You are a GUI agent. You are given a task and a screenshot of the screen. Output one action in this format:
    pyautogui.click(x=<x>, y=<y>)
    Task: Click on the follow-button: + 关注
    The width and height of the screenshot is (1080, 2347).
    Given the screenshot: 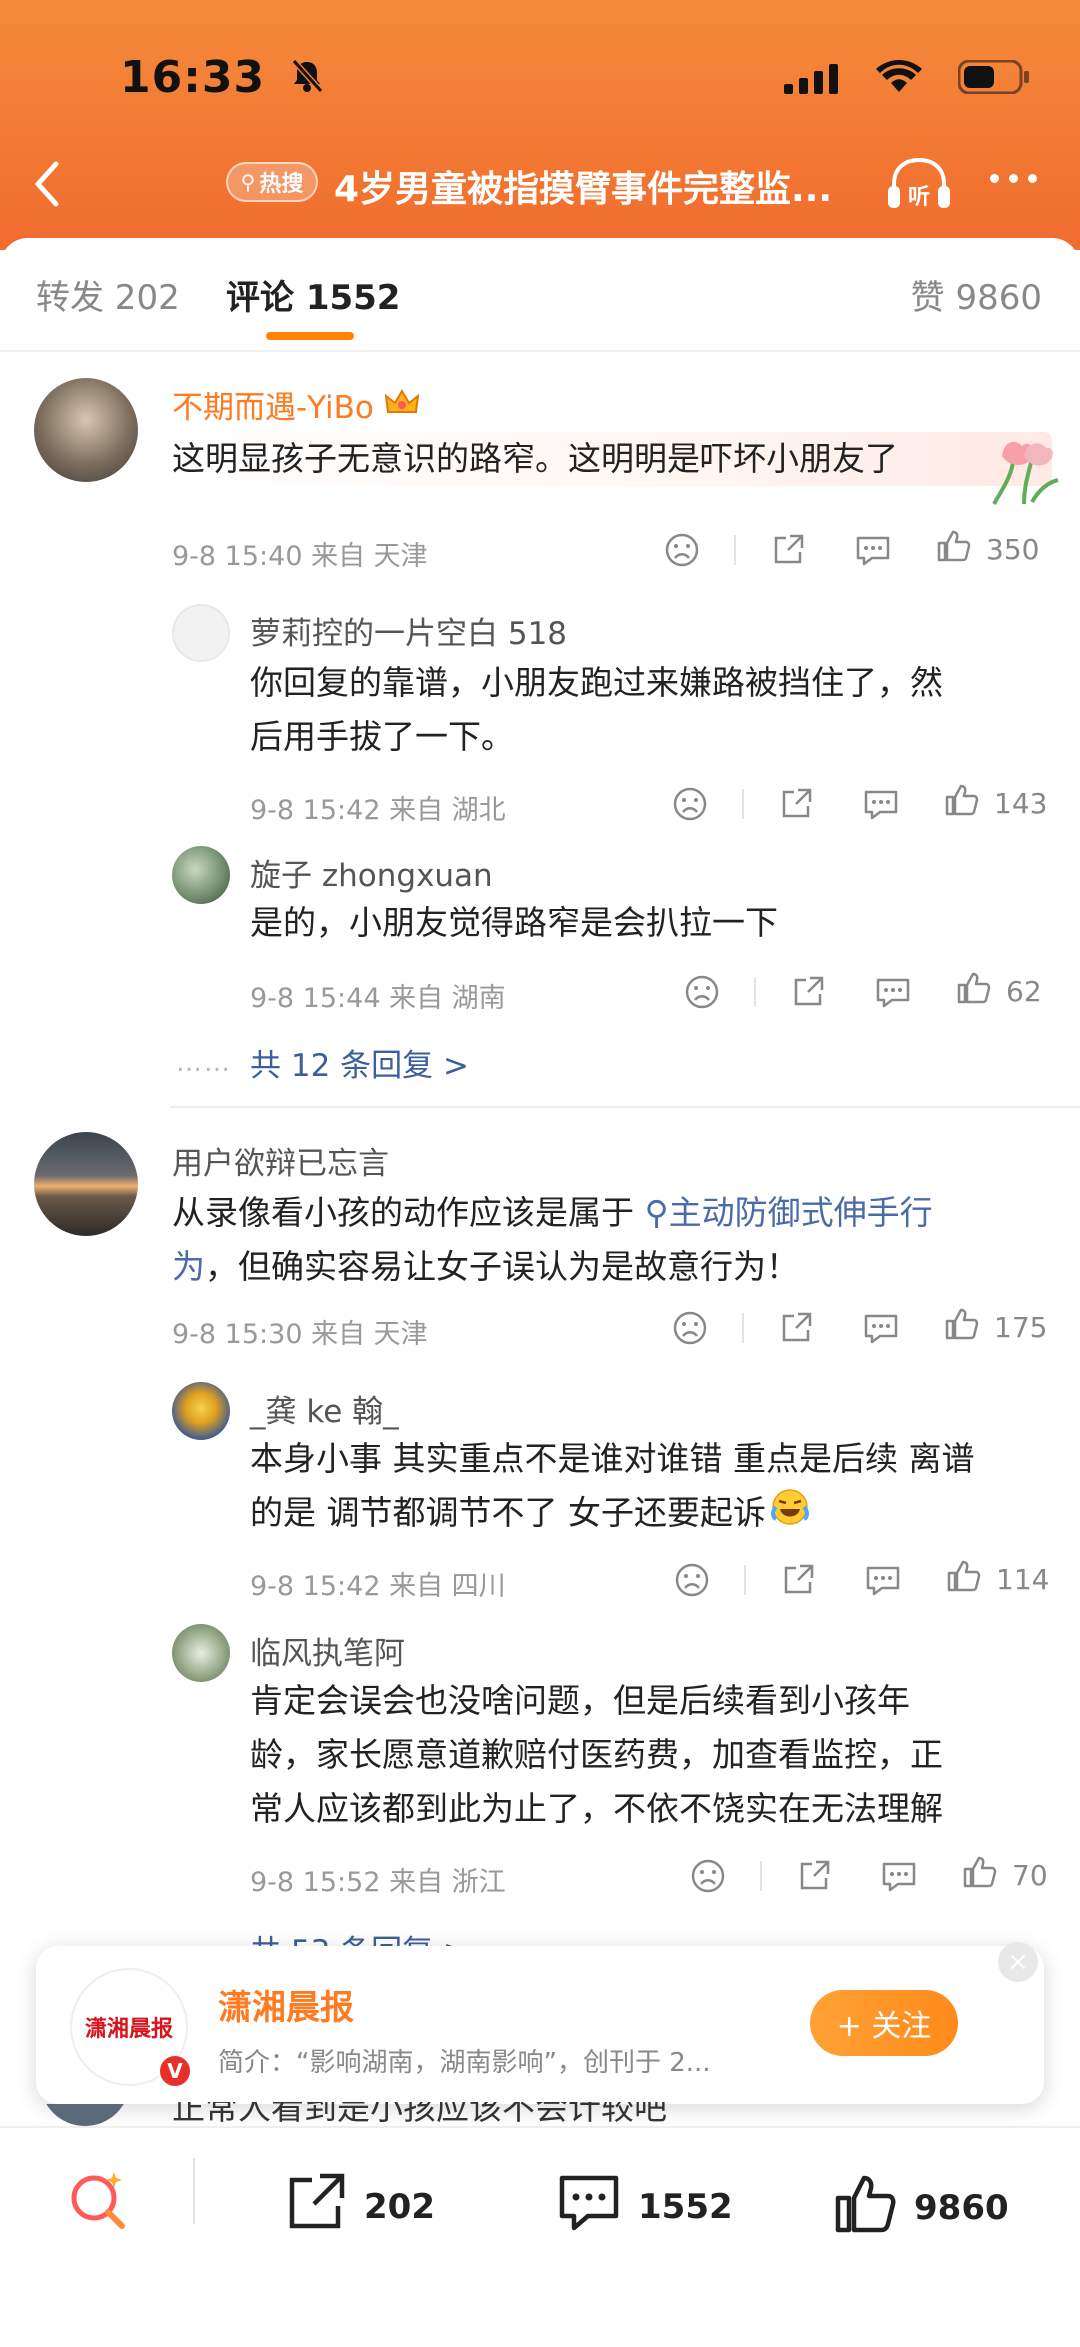 What is the action you would take?
    pyautogui.click(x=884, y=2023)
    